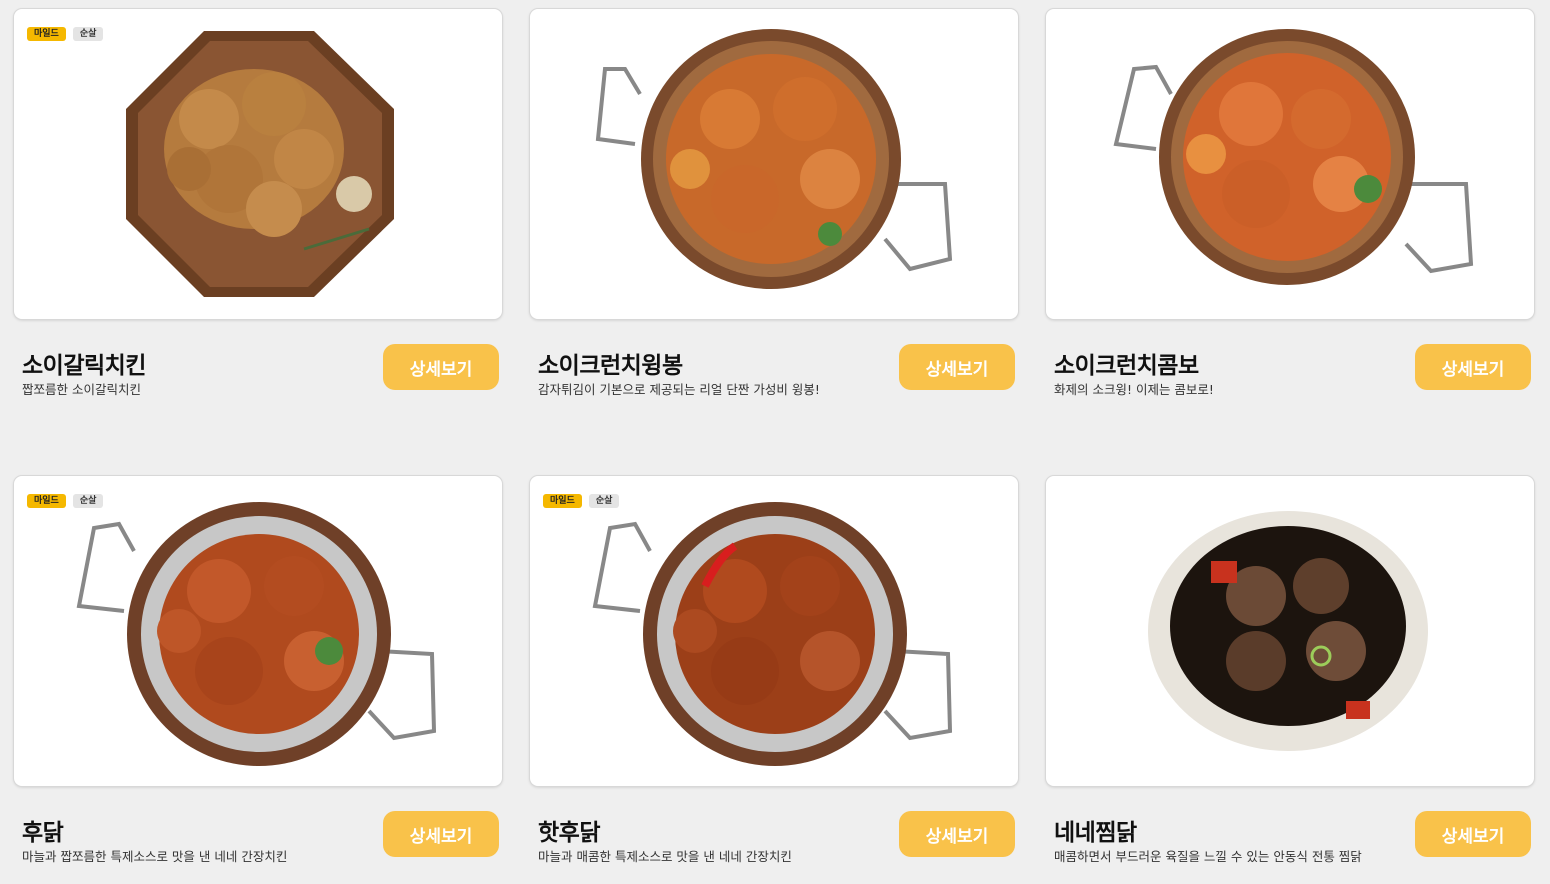 The image size is (1550, 884). I want to click on glazed-chicken-pan-image, so click(256, 634).